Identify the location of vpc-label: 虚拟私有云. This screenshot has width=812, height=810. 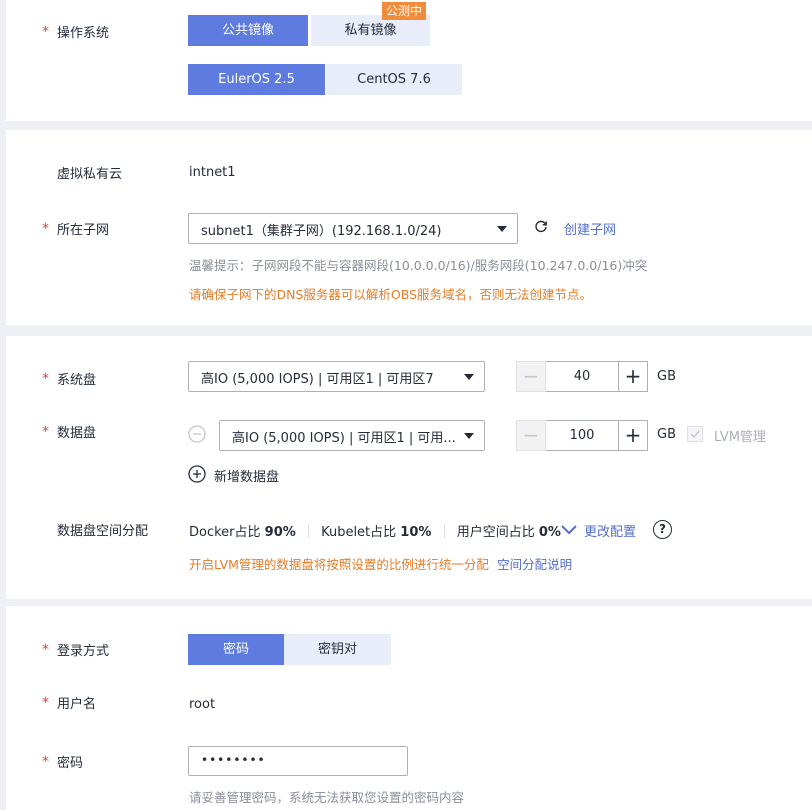
(90, 174).